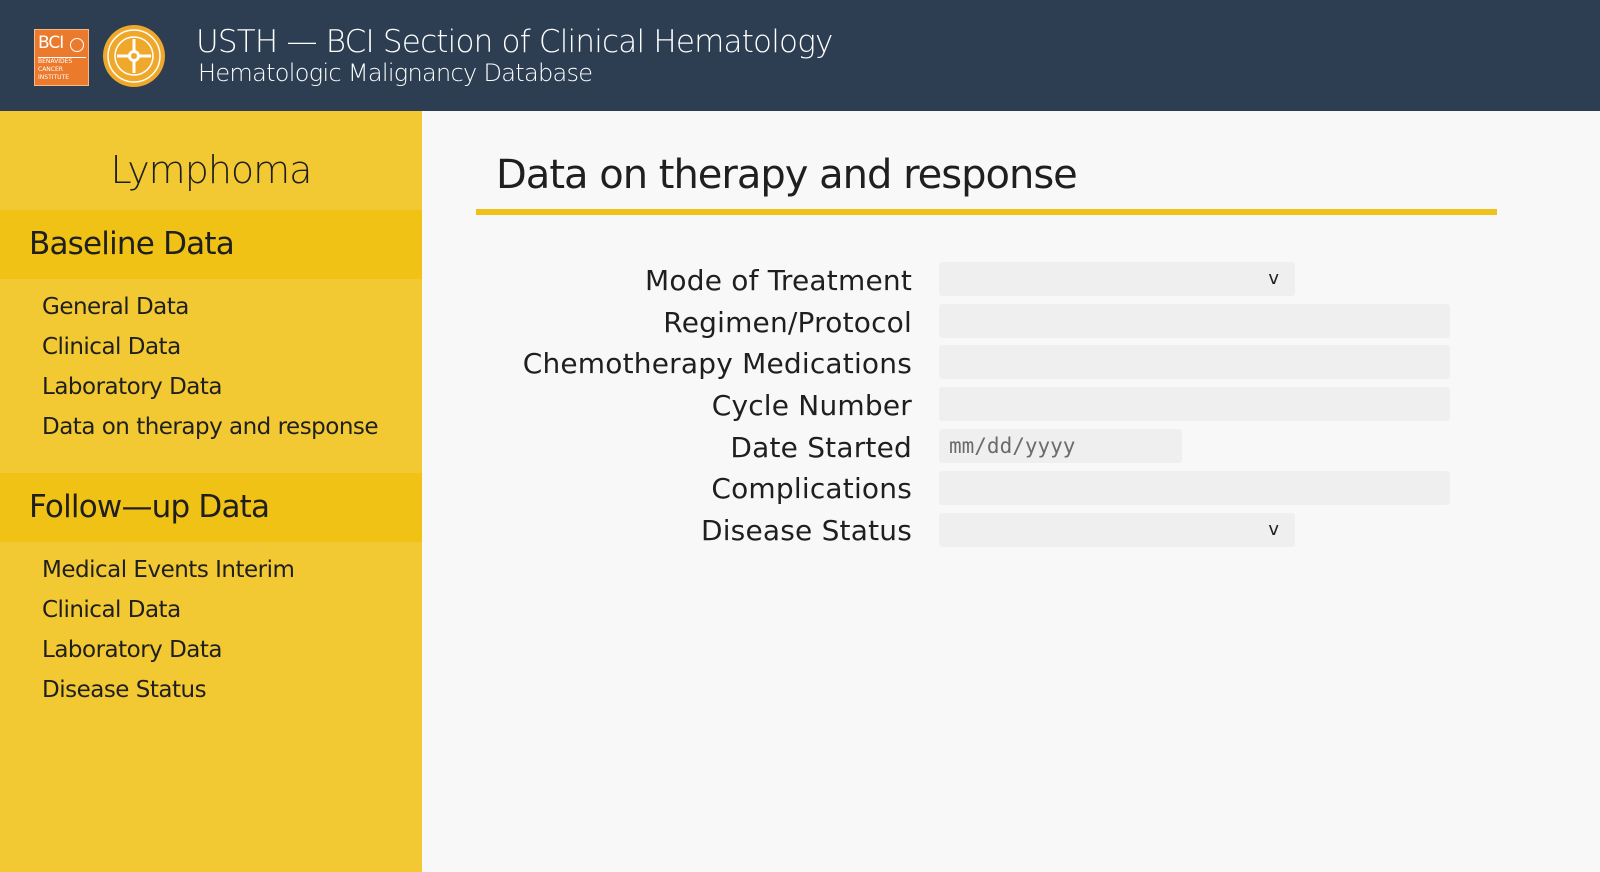 The width and height of the screenshot is (1600, 872). I want to click on cycle-number-input, so click(1194, 404).